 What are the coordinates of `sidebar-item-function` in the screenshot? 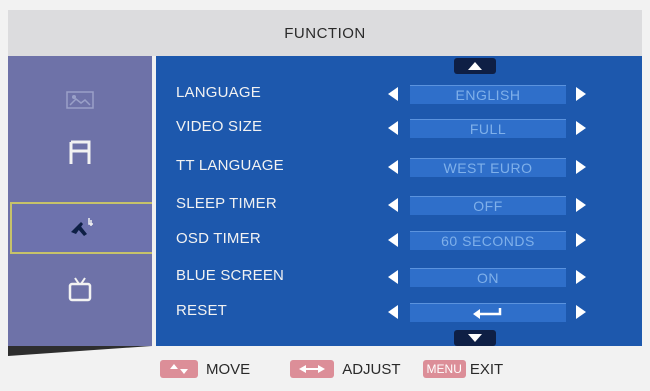 It's located at (83, 228).